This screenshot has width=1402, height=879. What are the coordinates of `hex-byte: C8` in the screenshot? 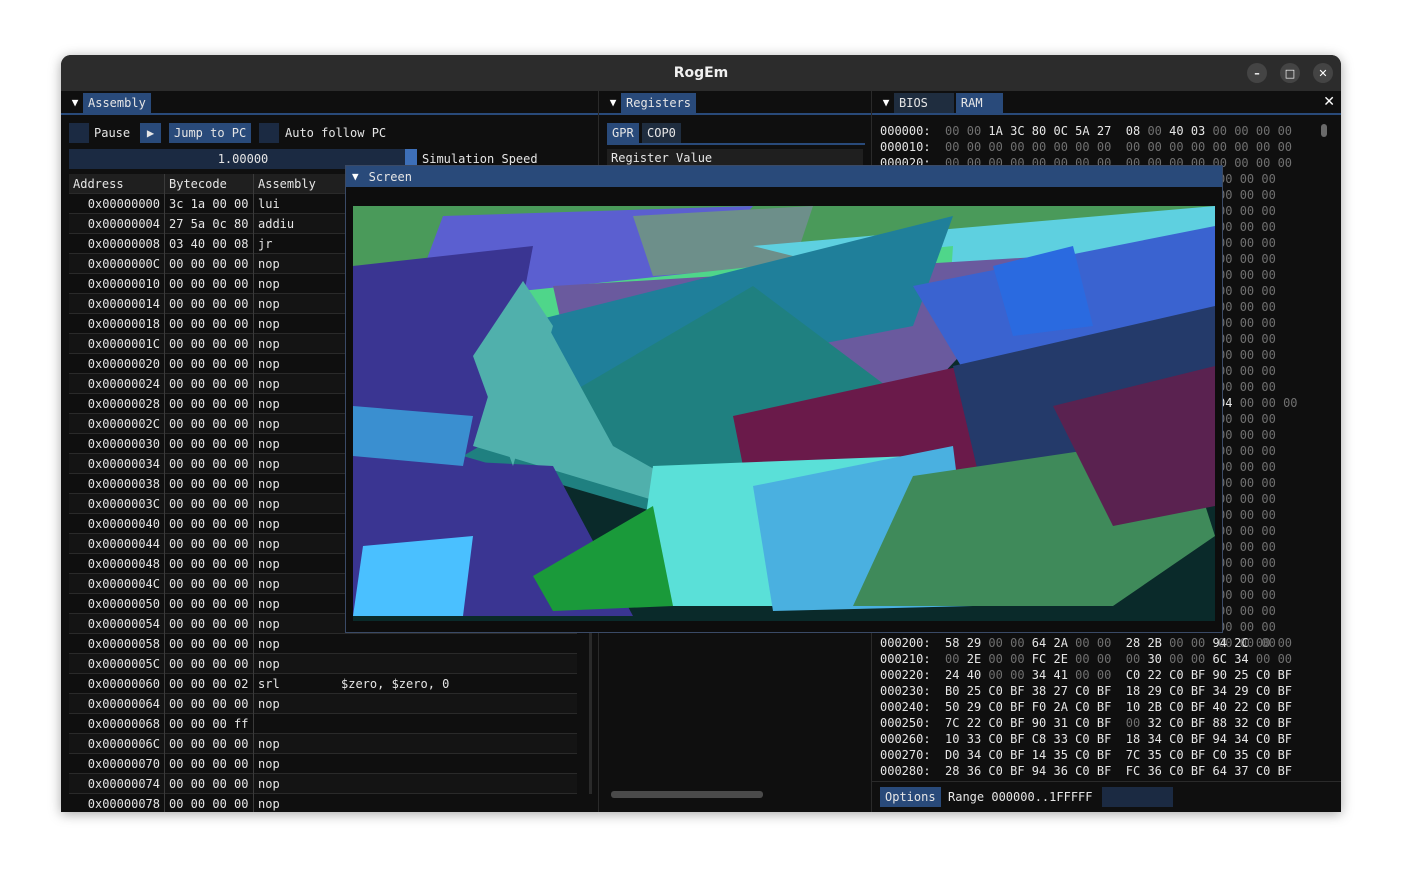 It's located at (1043, 739).